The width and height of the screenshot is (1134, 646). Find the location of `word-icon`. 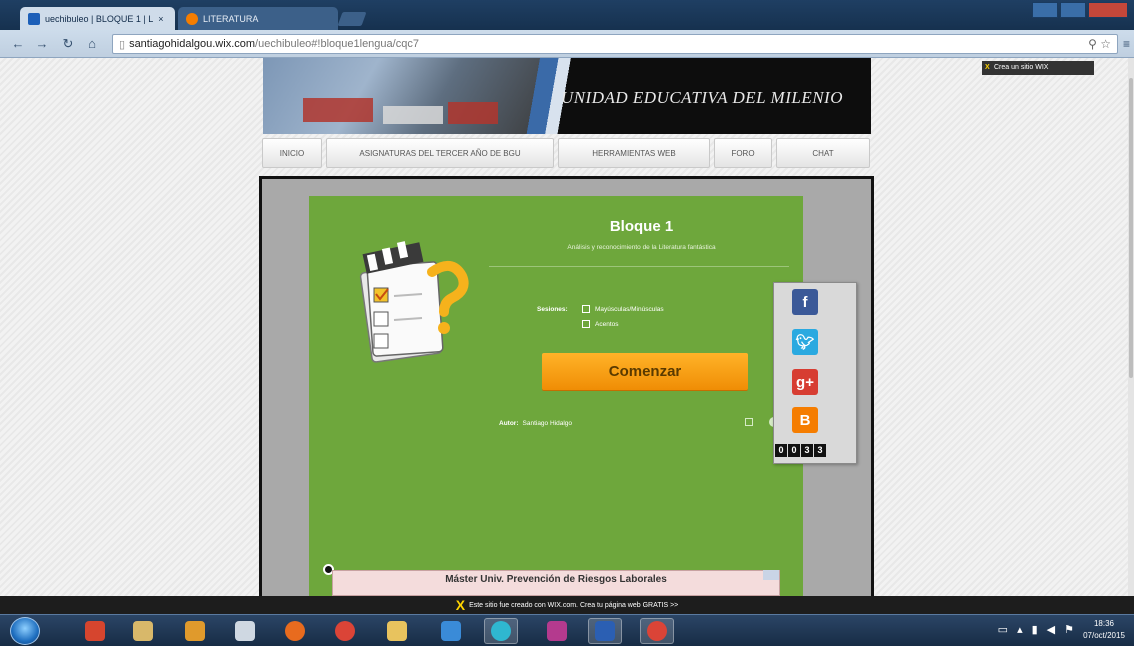

word-icon is located at coordinates (605, 631).